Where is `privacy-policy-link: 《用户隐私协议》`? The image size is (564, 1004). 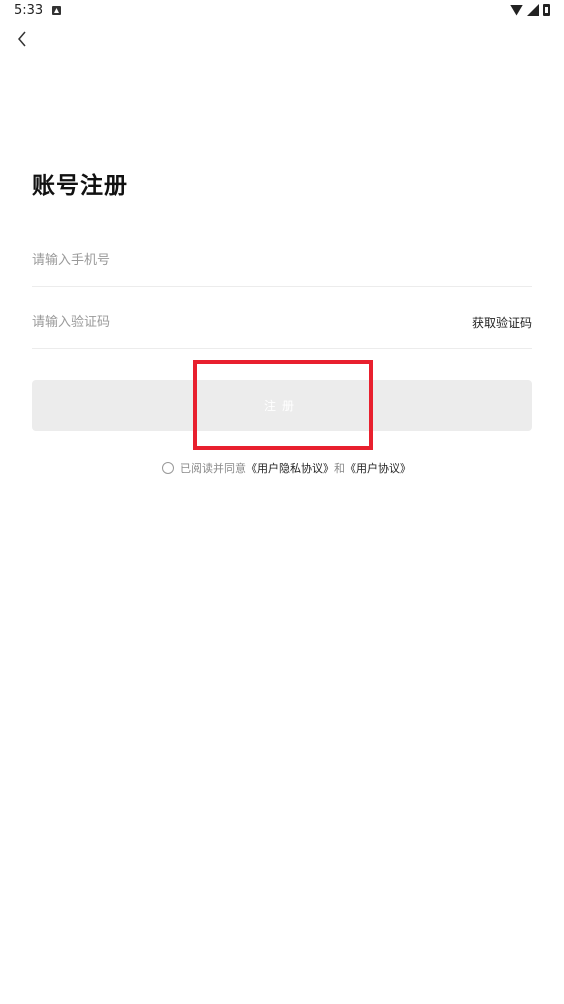
privacy-policy-link: 《用户隐私协议》 is located at coordinates (290, 468).